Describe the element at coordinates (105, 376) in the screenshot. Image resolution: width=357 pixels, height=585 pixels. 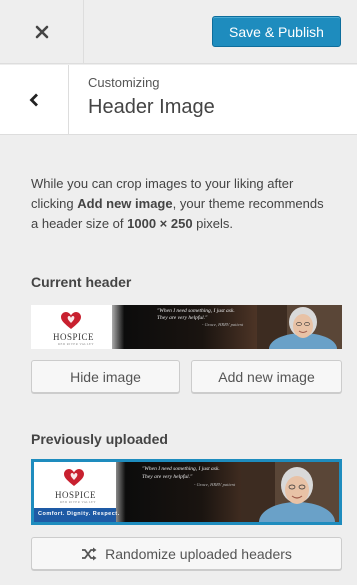
I see `hide-image-button: Hide image` at that location.